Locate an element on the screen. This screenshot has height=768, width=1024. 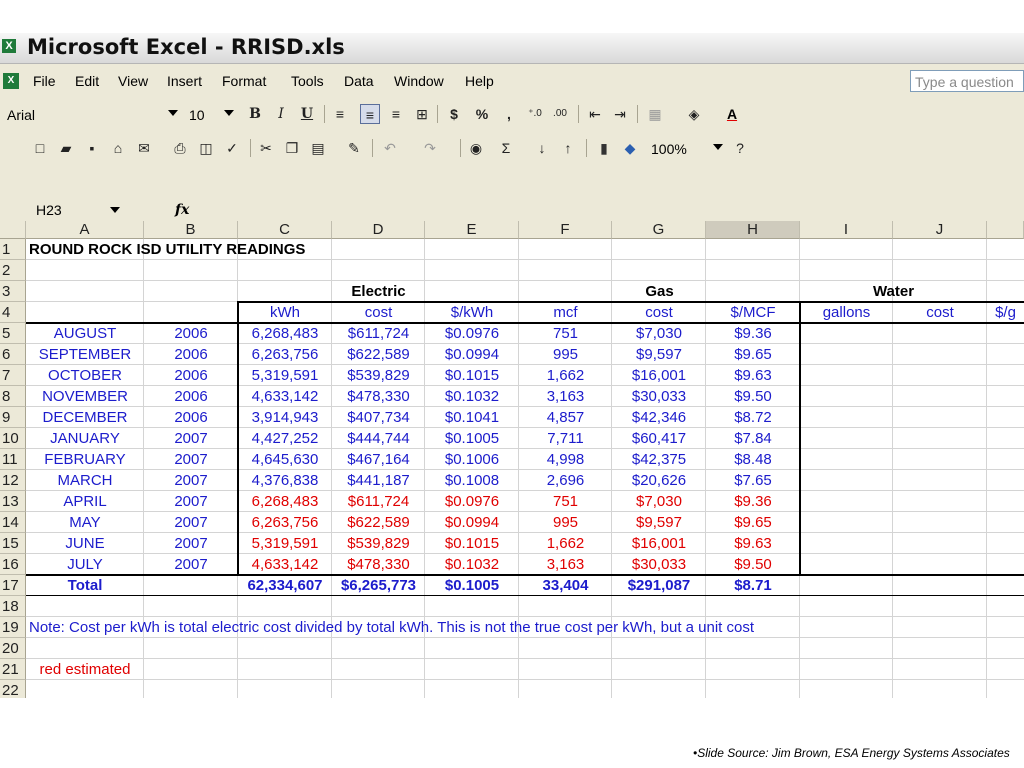
total-gas-cost: $291,087 is located at coordinates (659, 585).